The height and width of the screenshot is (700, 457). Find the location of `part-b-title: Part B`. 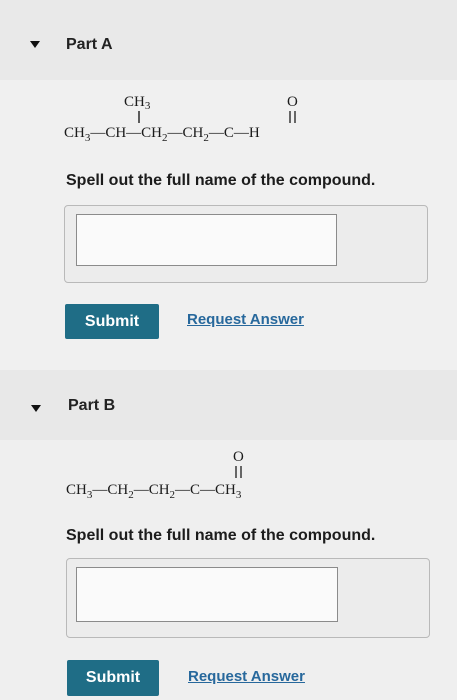

part-b-title: Part B is located at coordinates (92, 405).